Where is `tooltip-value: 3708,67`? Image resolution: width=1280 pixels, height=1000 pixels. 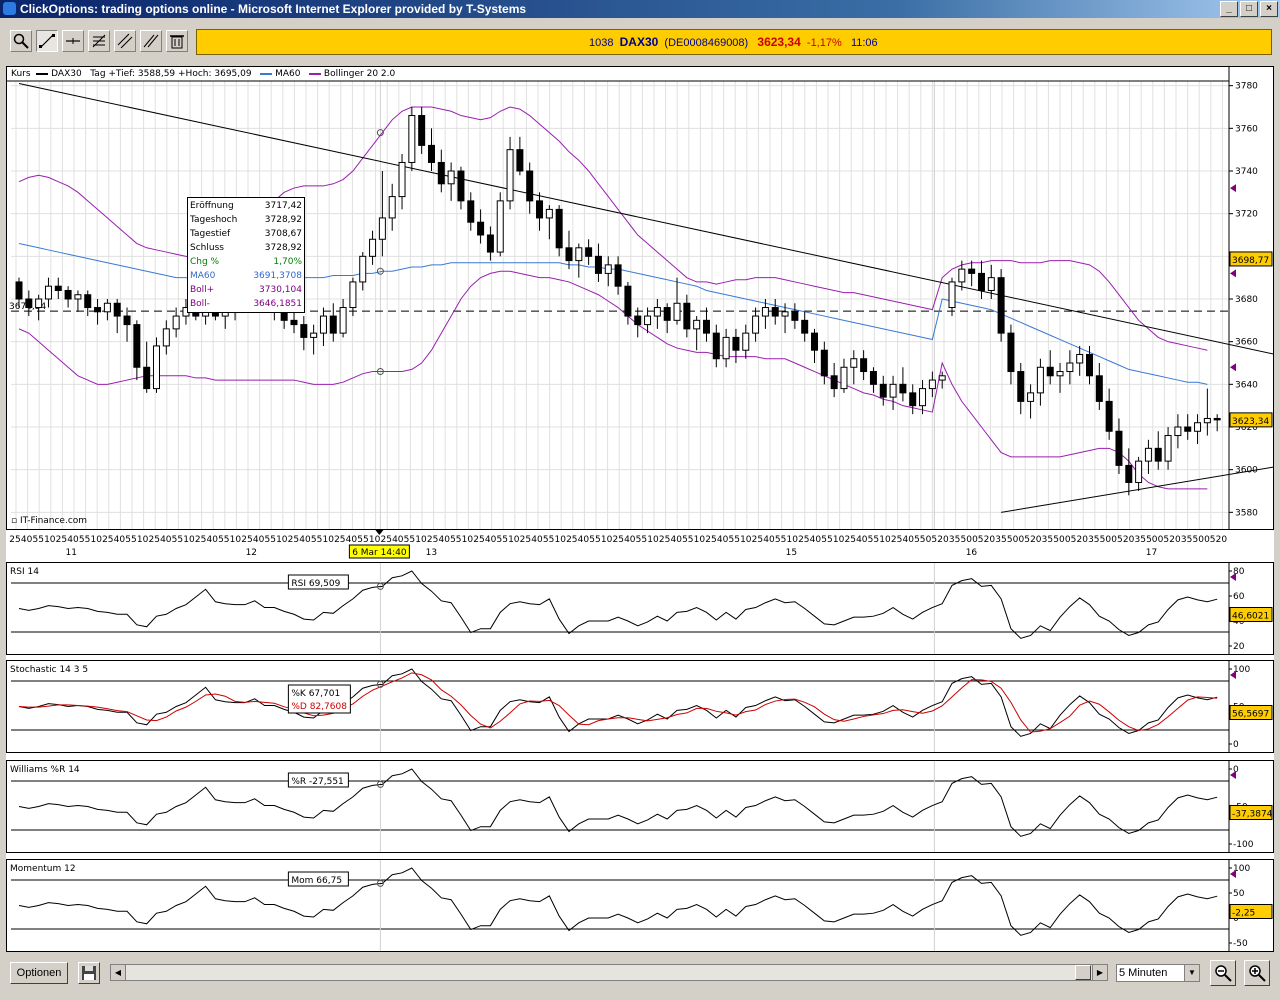
tooltip-value: 3708,67 is located at coordinates (283, 234).